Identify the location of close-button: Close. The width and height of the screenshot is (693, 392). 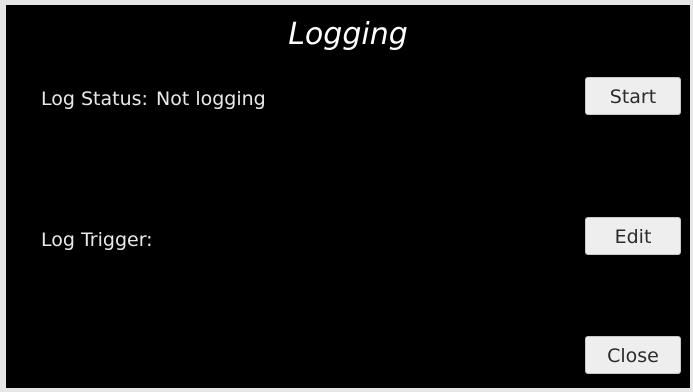
(633, 355).